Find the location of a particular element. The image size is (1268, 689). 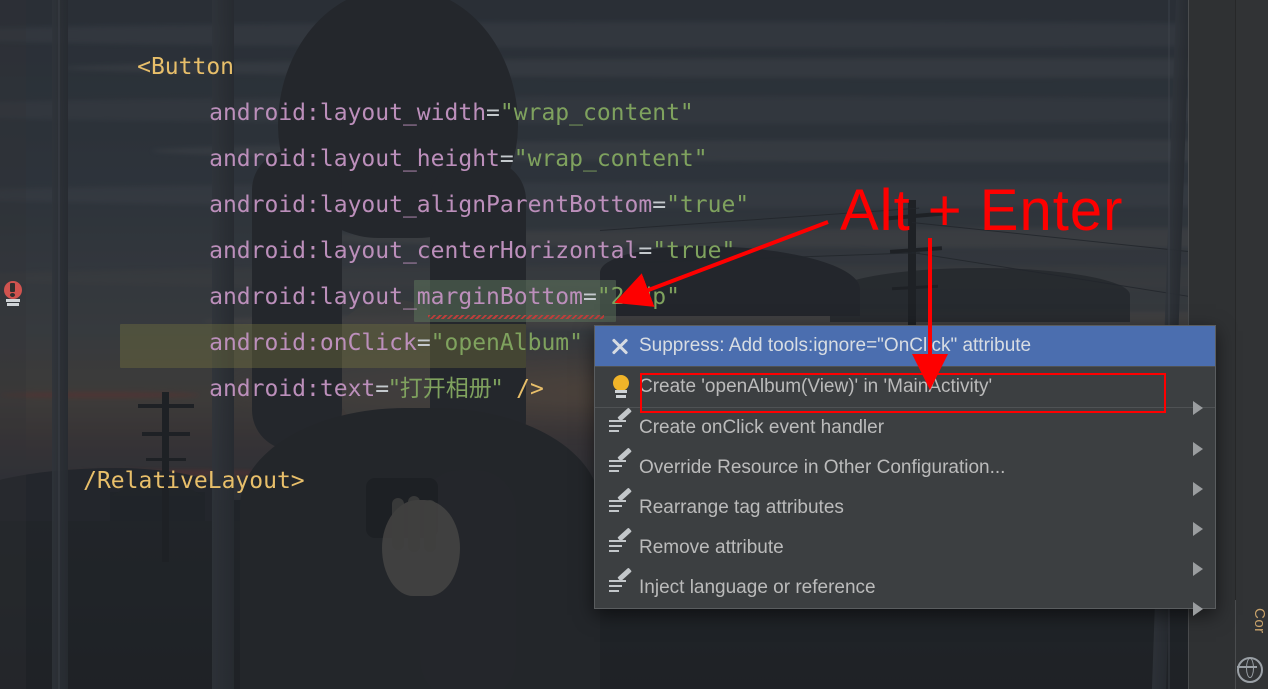

code-line: android:text="打开相册" /> is located at coordinates (335, 361).